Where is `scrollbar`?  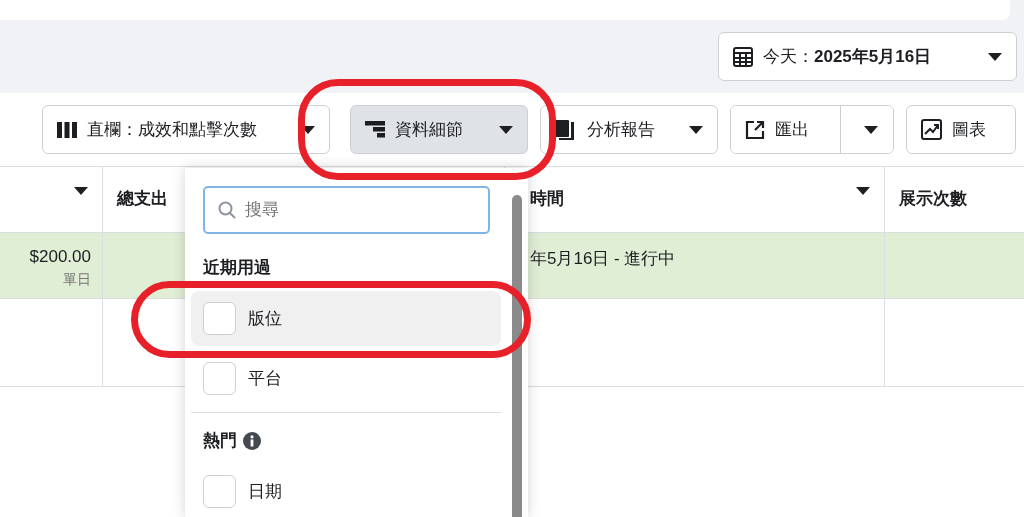 scrollbar is located at coordinates (517, 356).